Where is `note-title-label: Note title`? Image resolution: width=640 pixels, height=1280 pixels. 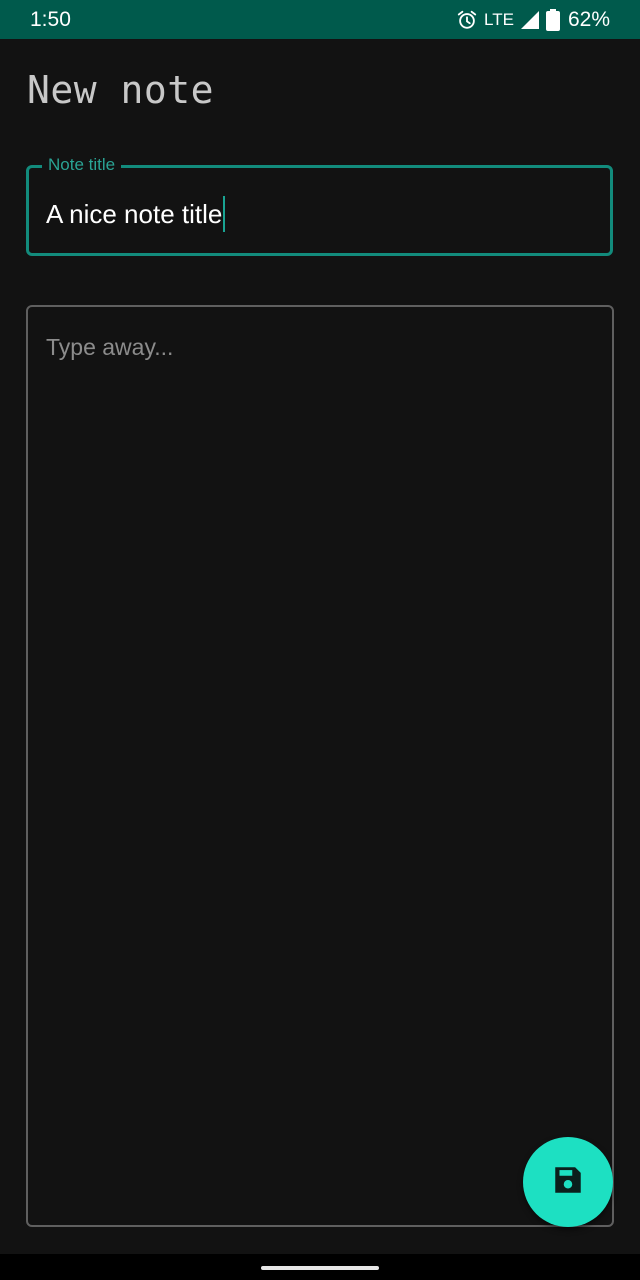 note-title-label: Note title is located at coordinates (82, 165).